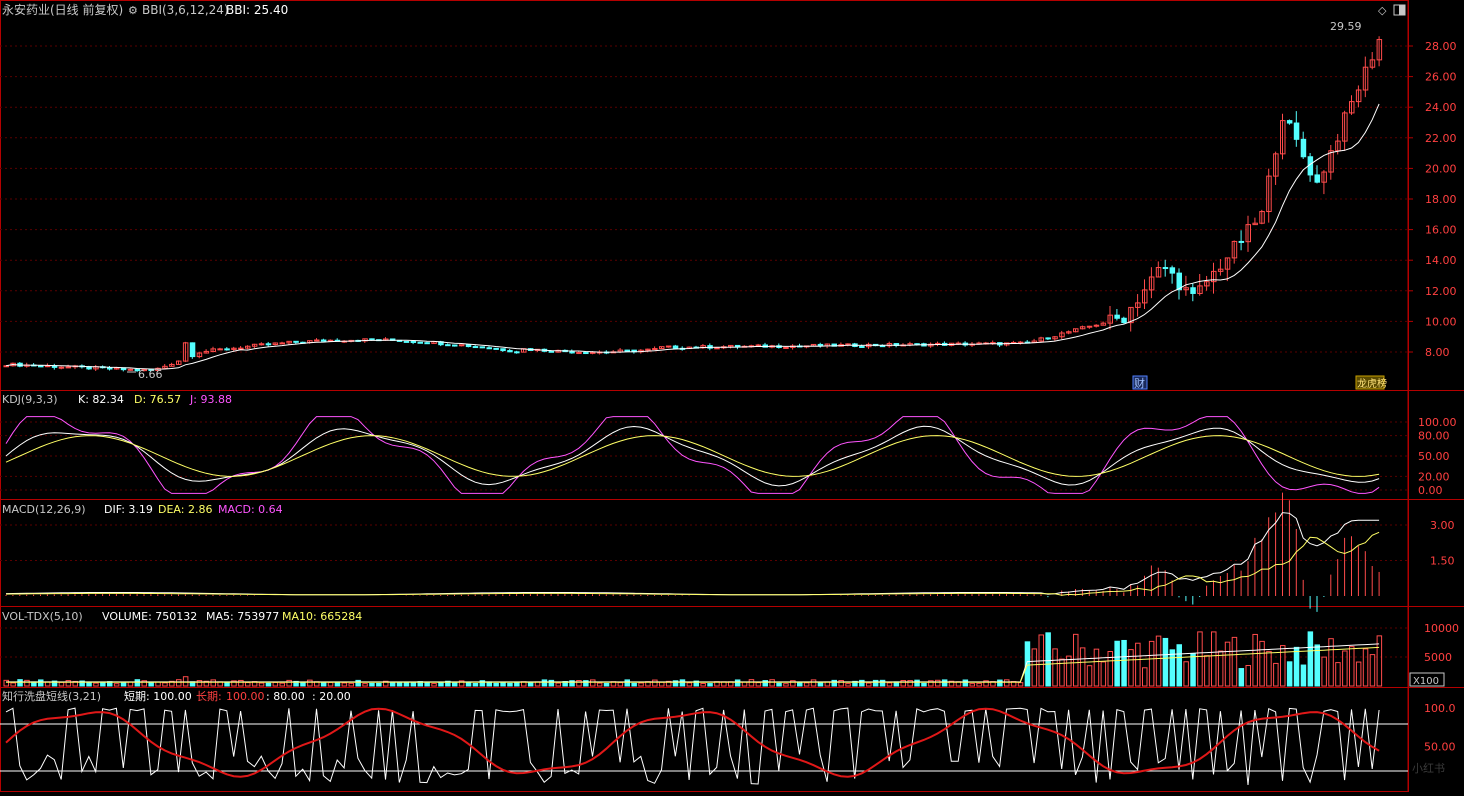 This screenshot has height=796, width=1464. Describe the element at coordinates (149, 616) in the screenshot. I see `vol-volume-value: VOLUME: 750132` at that location.